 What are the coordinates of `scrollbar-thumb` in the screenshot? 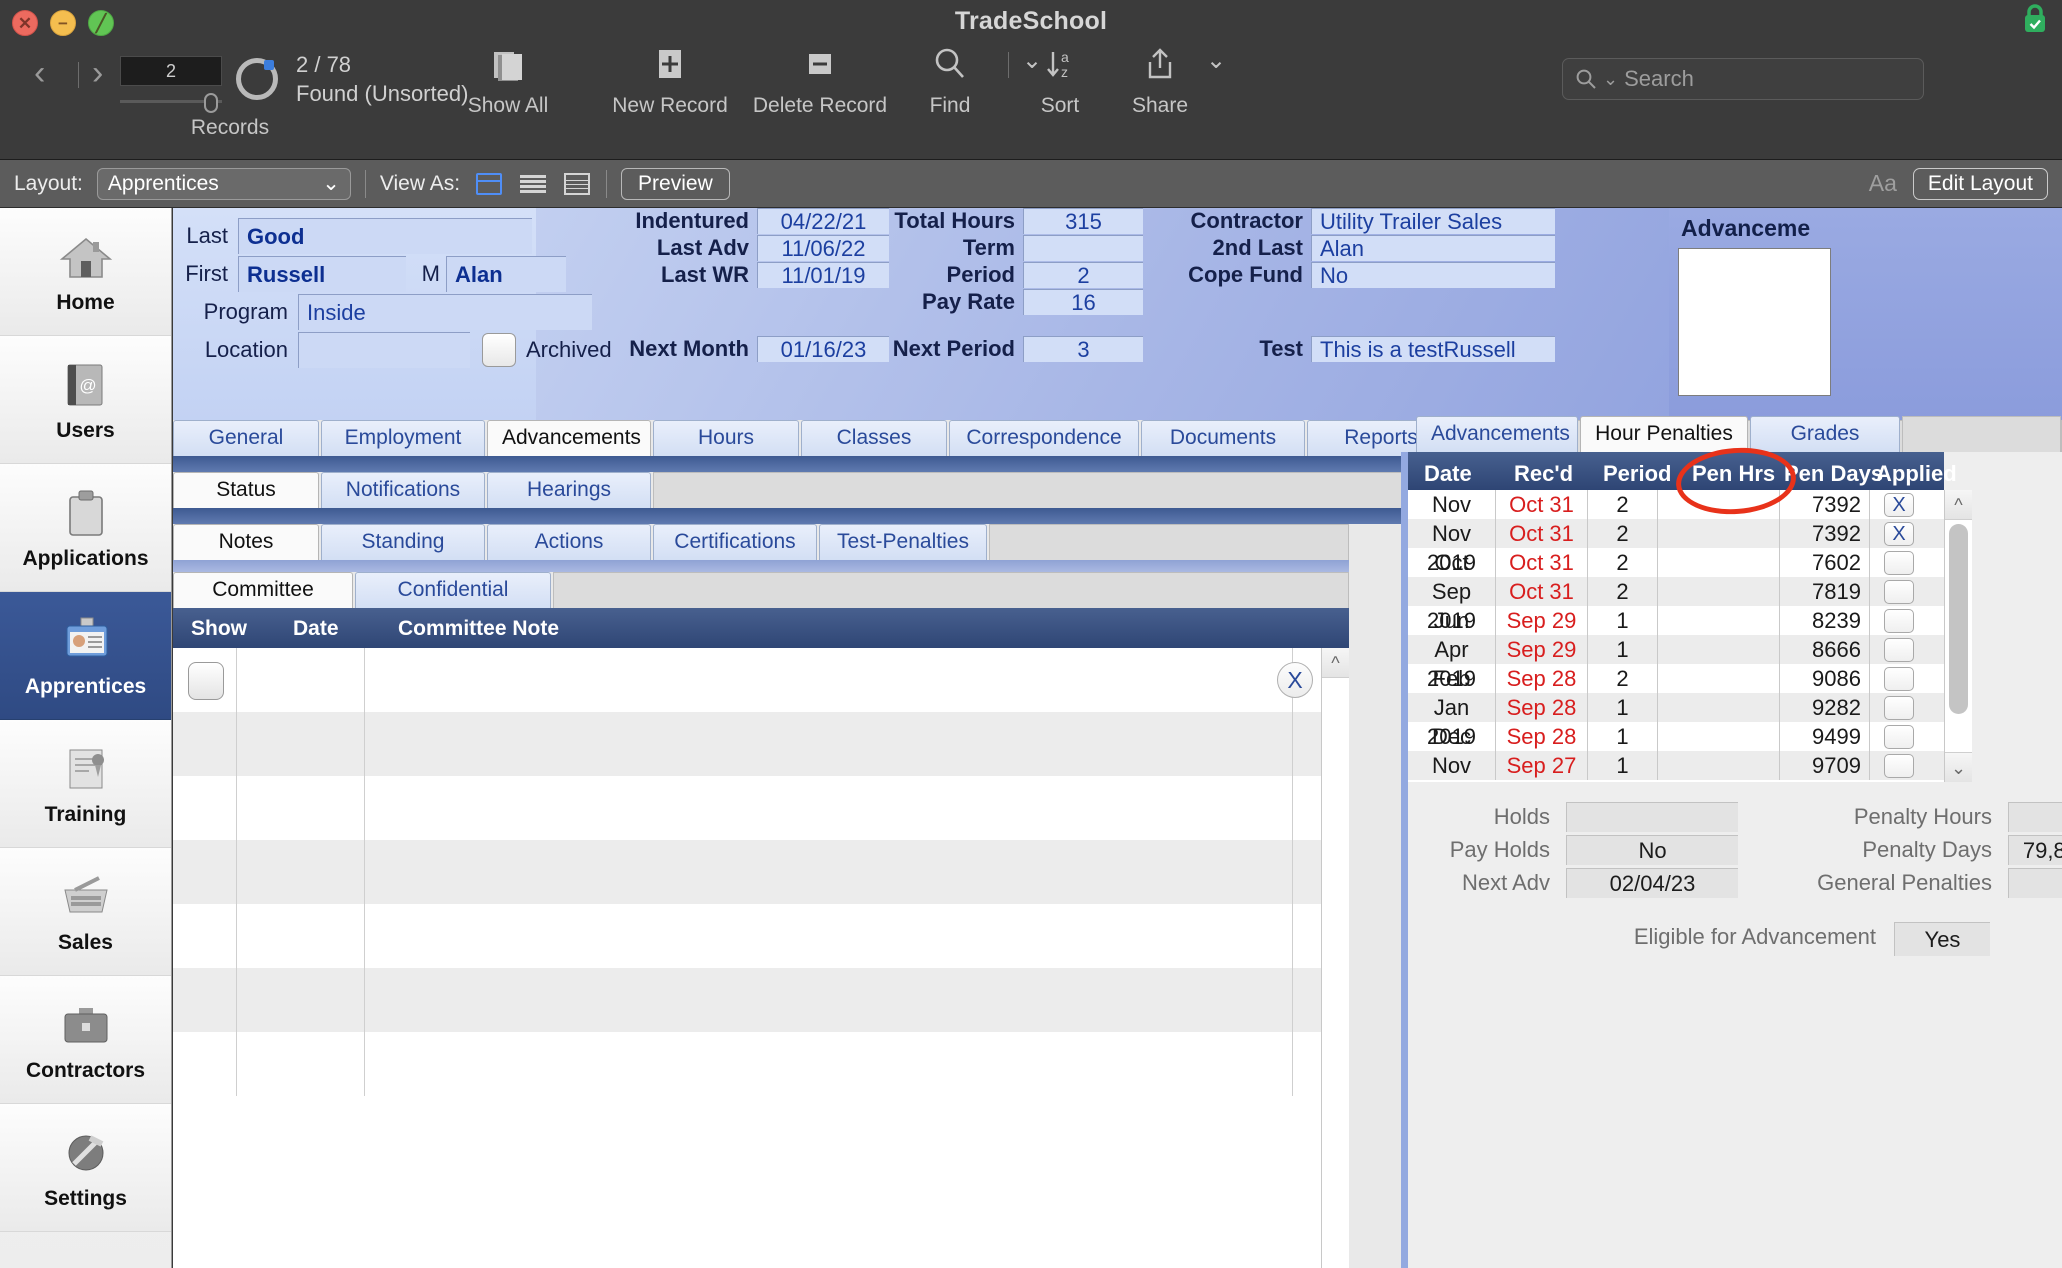 It's located at (1958, 619).